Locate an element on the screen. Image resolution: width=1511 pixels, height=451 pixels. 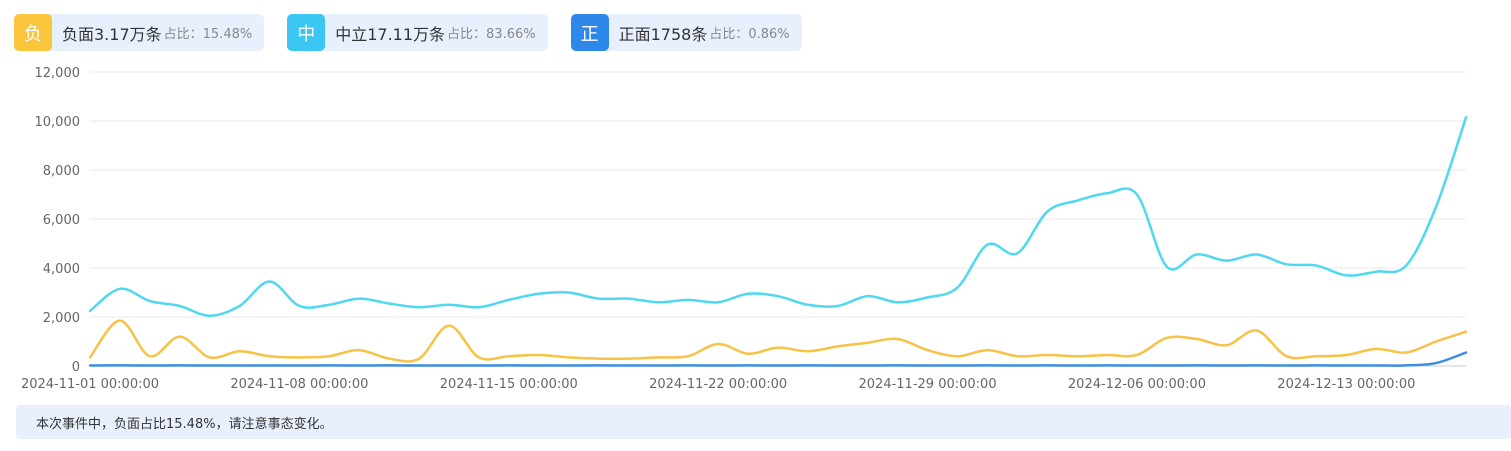
summary-note: 本次事件中，负面占比15.48%，请注意事态变化。 is located at coordinates (763, 422).